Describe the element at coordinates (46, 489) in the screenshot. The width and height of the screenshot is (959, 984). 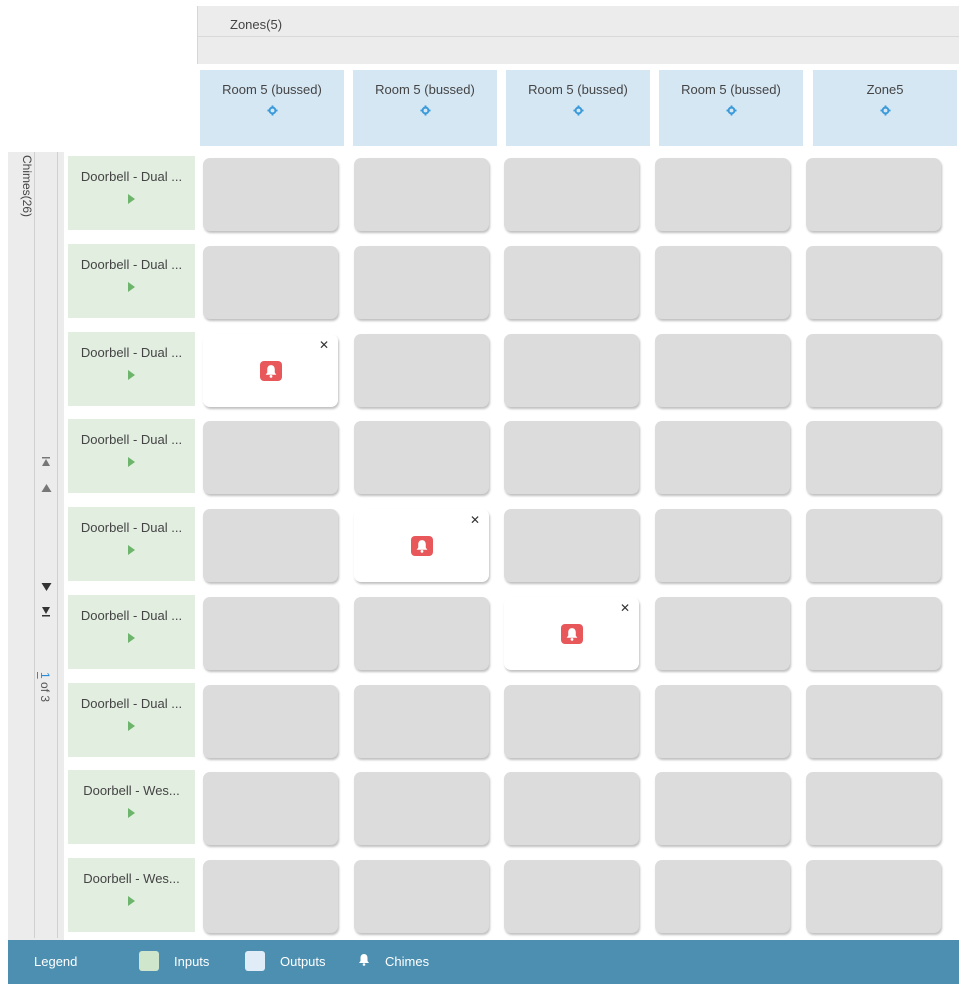
I see `prev-page-icon` at that location.